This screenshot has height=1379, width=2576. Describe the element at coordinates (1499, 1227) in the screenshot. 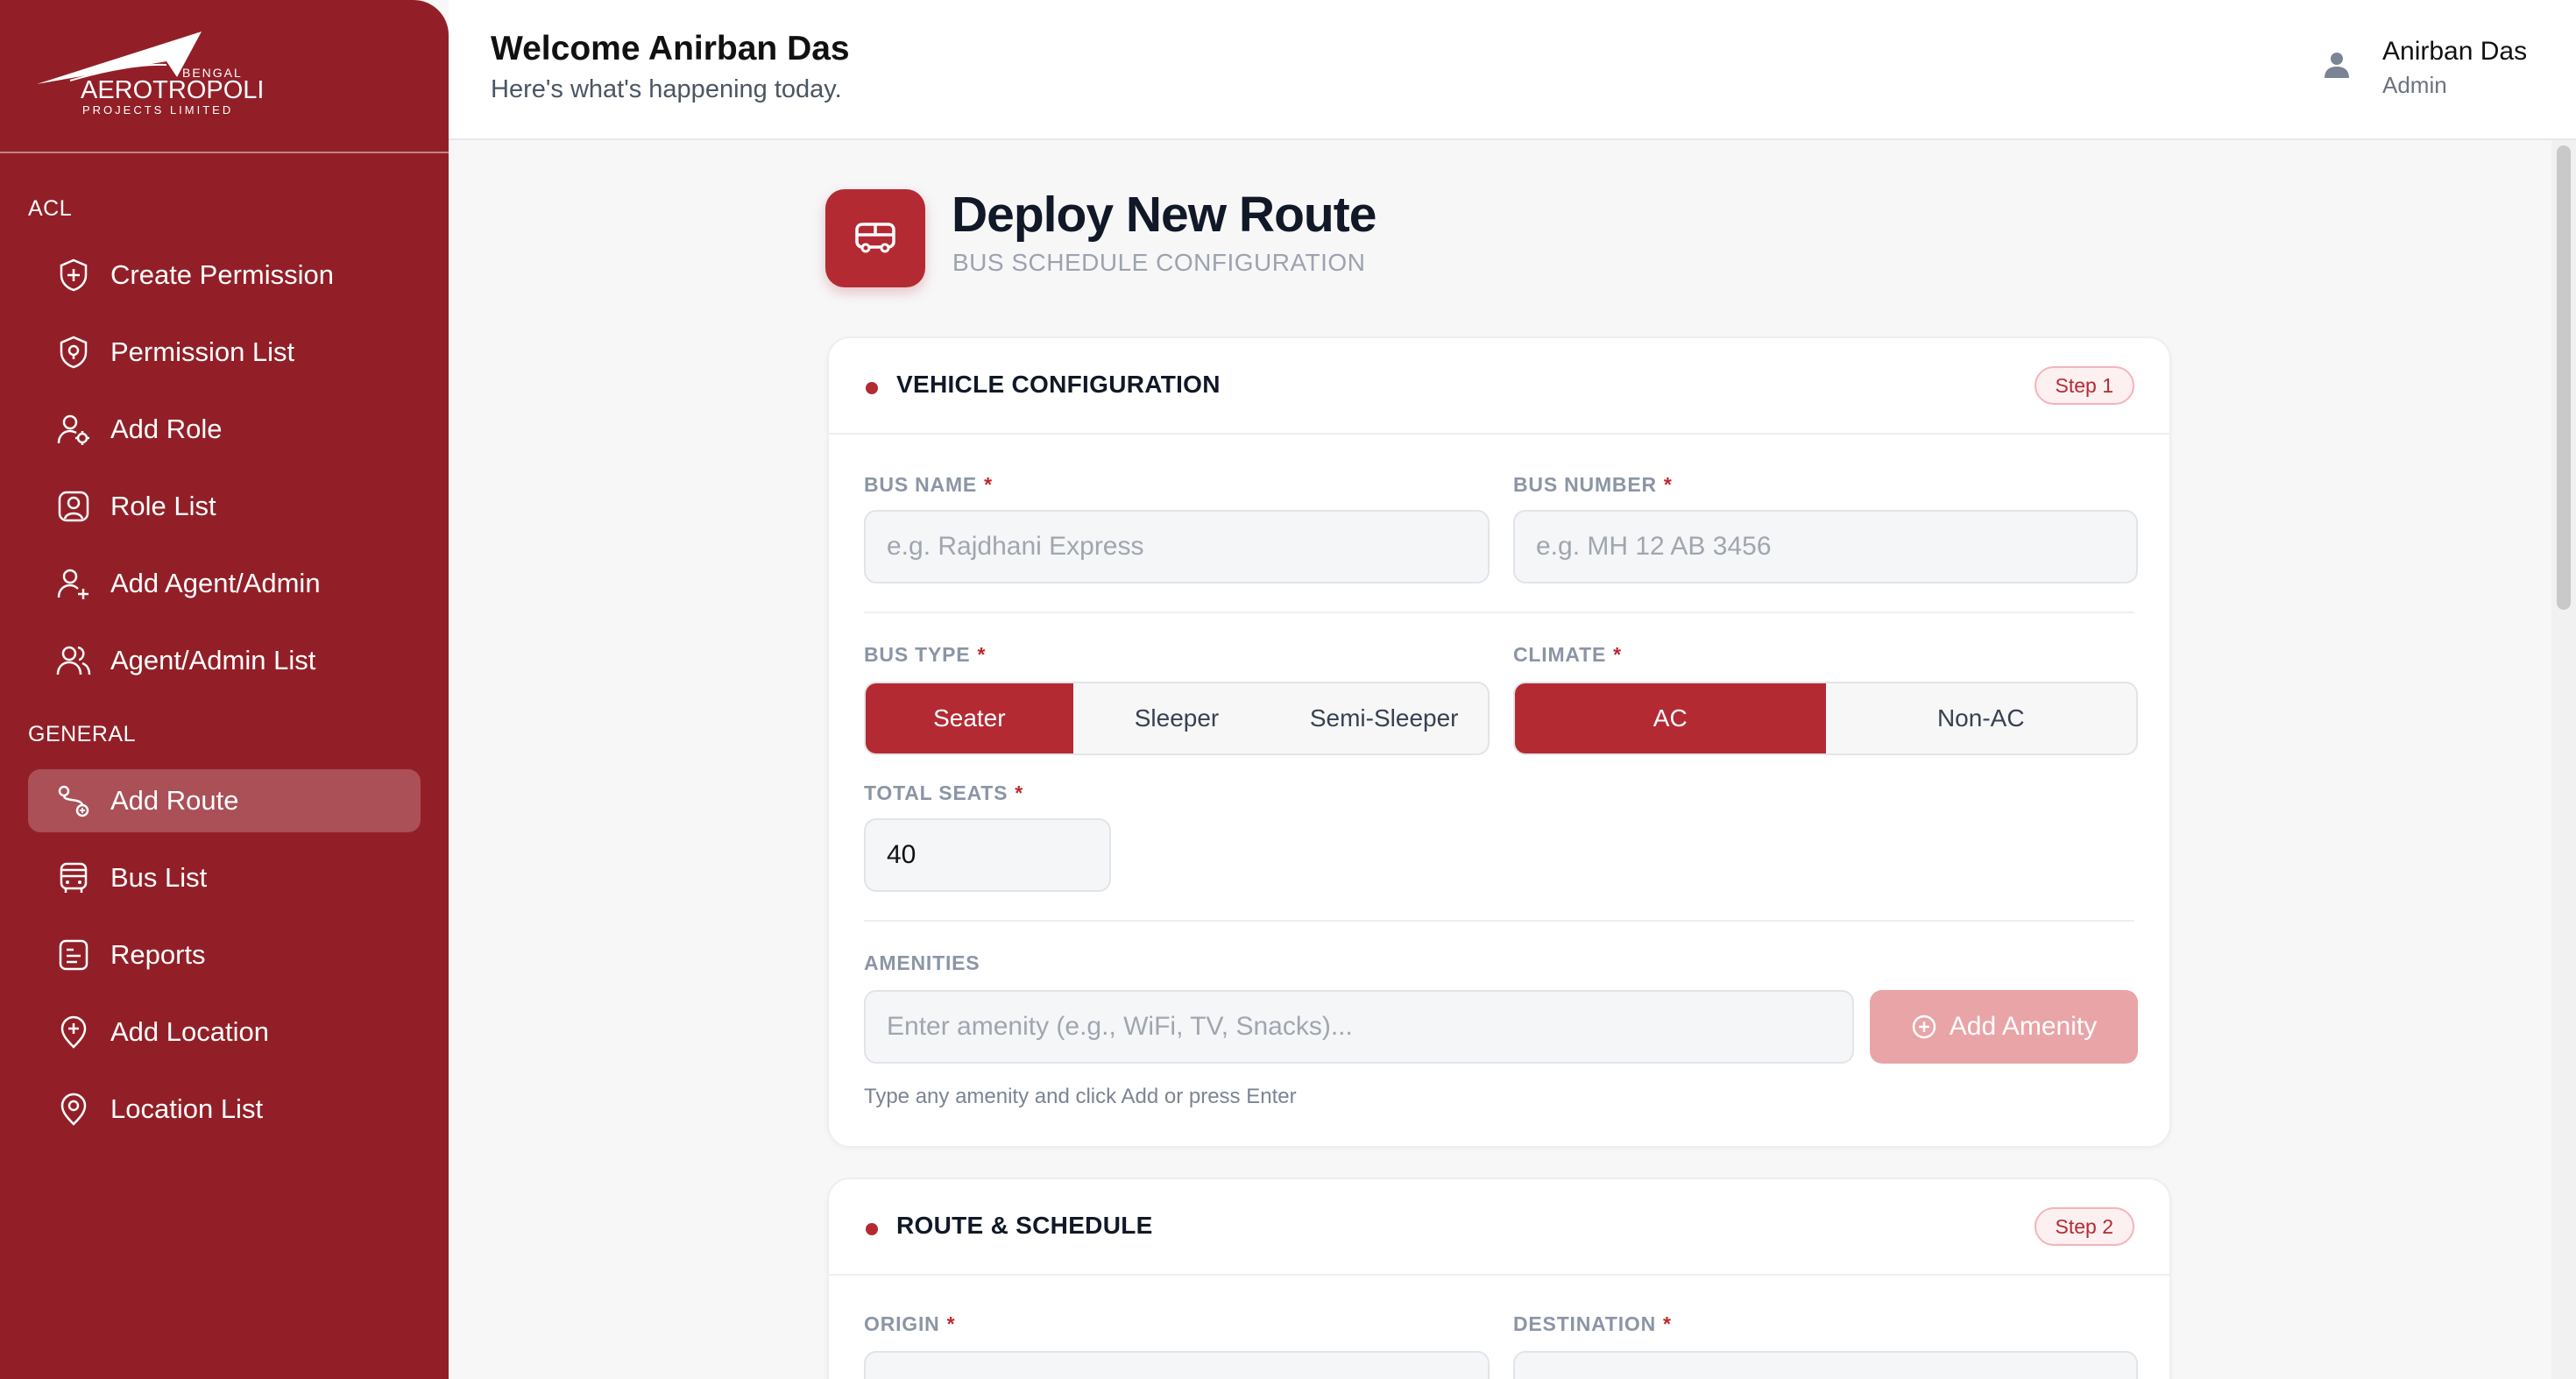

I see `card-header: ROUTE & SCHEDULE Step 2` at that location.